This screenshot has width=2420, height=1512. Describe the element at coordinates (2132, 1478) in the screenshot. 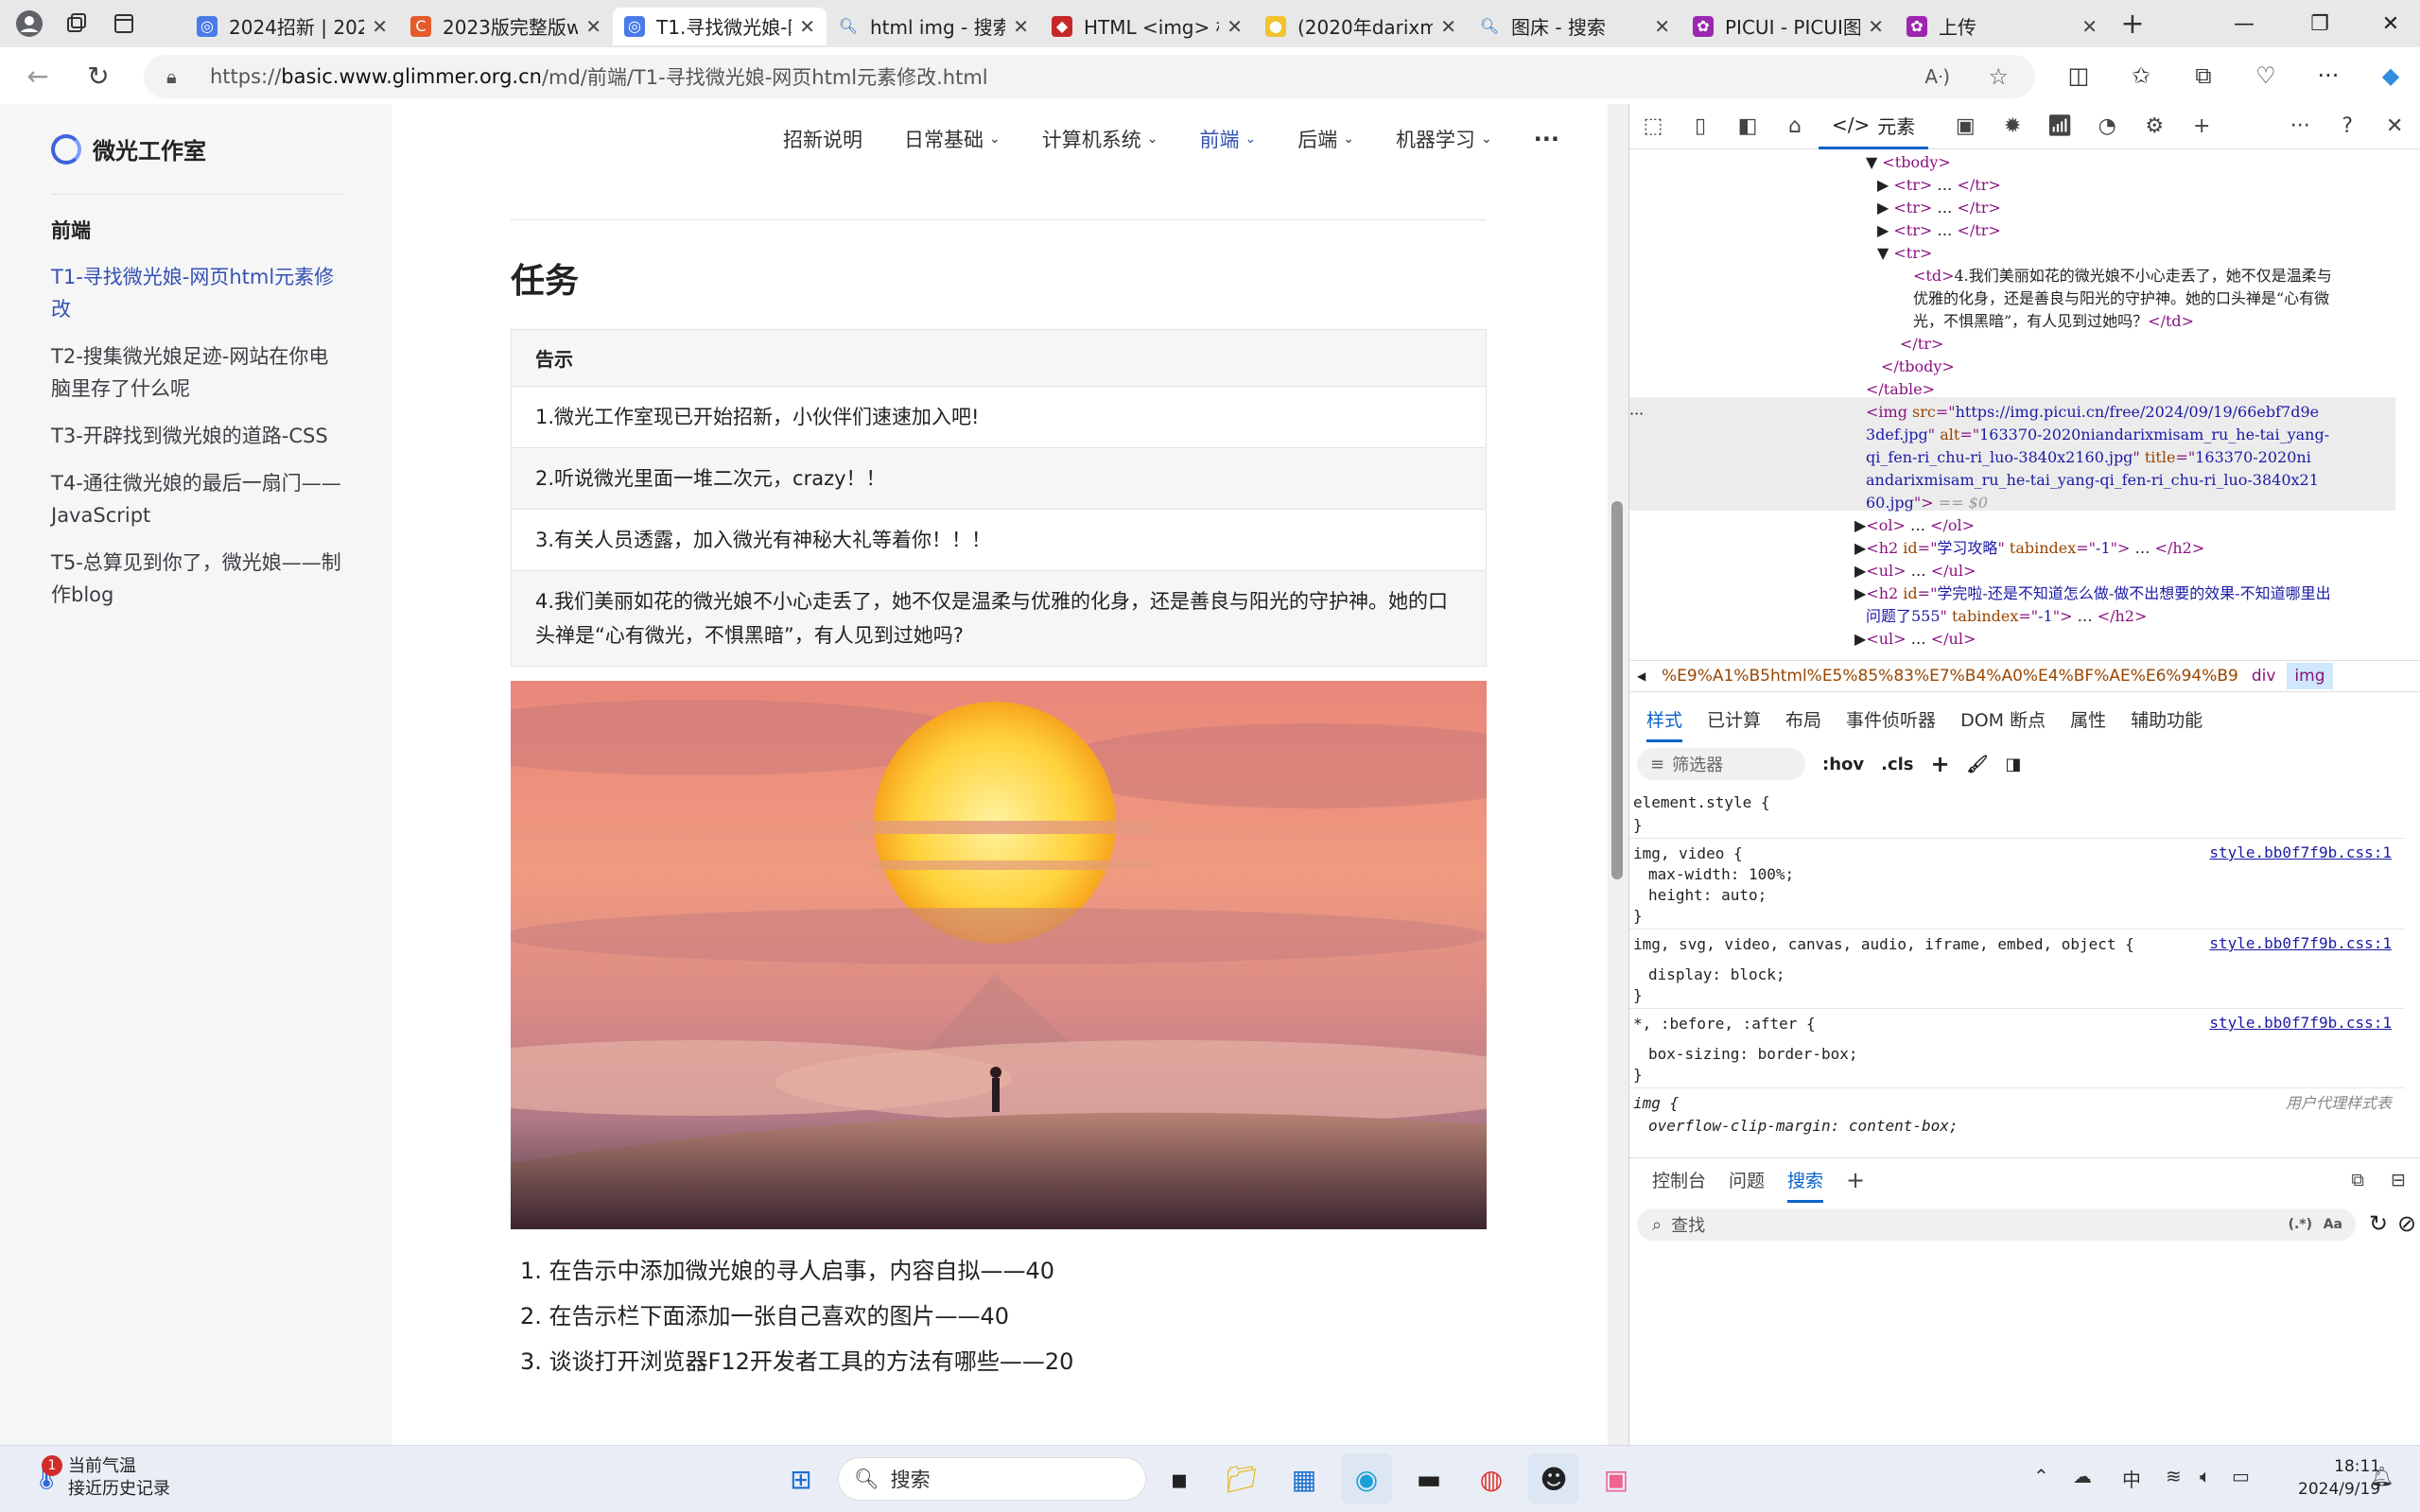

I see `ime-indicator: 中` at that location.